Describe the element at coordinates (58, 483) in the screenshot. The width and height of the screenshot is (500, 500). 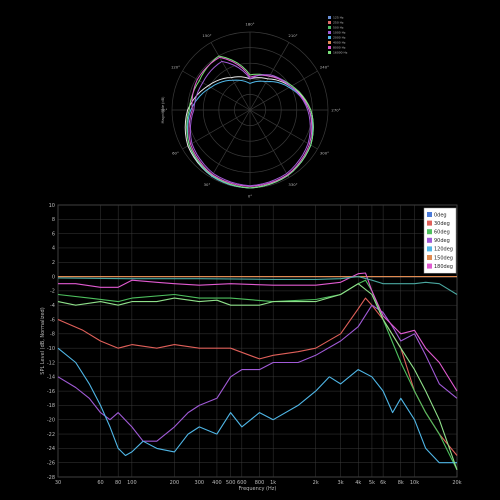
I see `x-tick-label: 30` at that location.